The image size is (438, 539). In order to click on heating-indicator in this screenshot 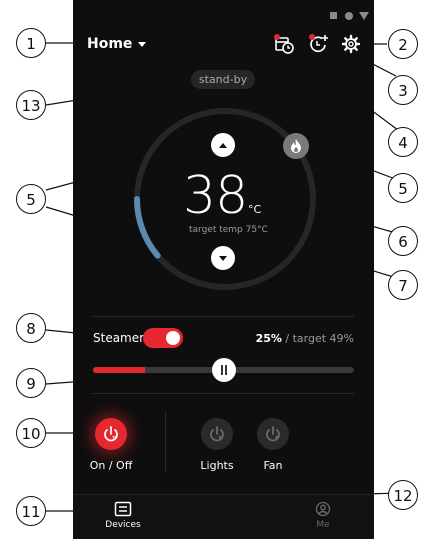, I will do `click(296, 146)`.